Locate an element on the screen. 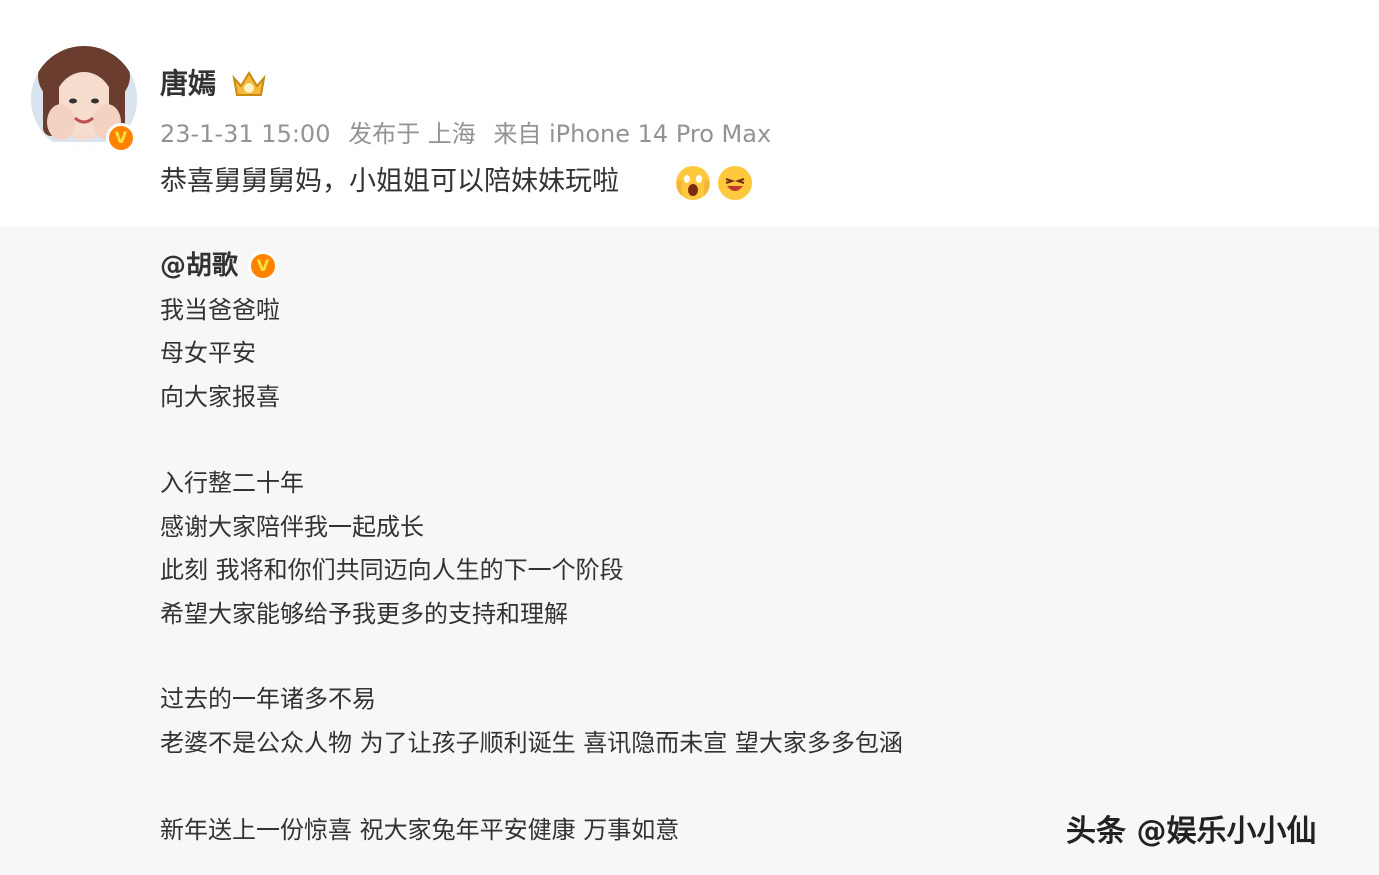 This screenshot has height=875, width=1379. watermark: 头条 @娱乐小小仙 is located at coordinates (1191, 831).